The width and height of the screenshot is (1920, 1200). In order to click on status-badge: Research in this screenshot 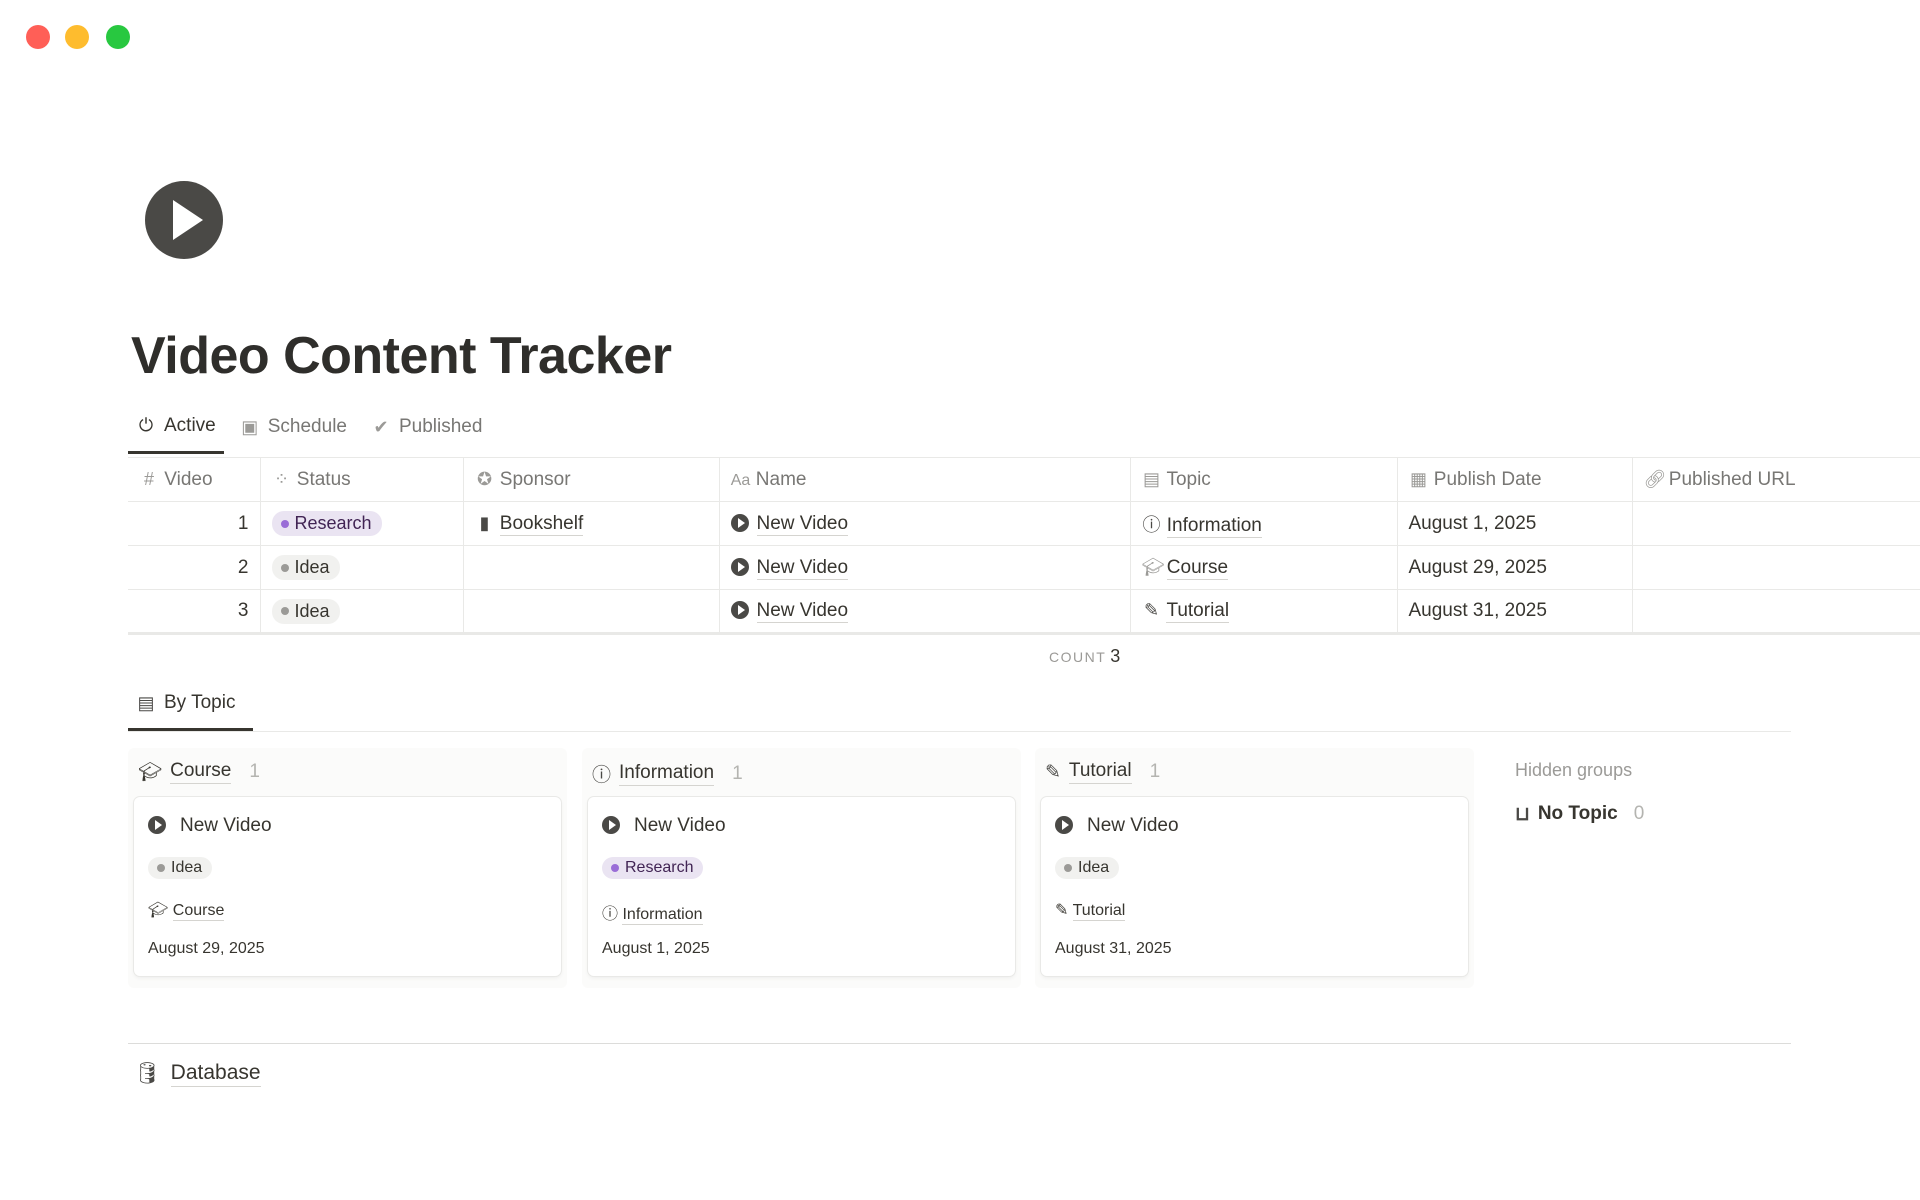, I will do `click(653, 868)`.